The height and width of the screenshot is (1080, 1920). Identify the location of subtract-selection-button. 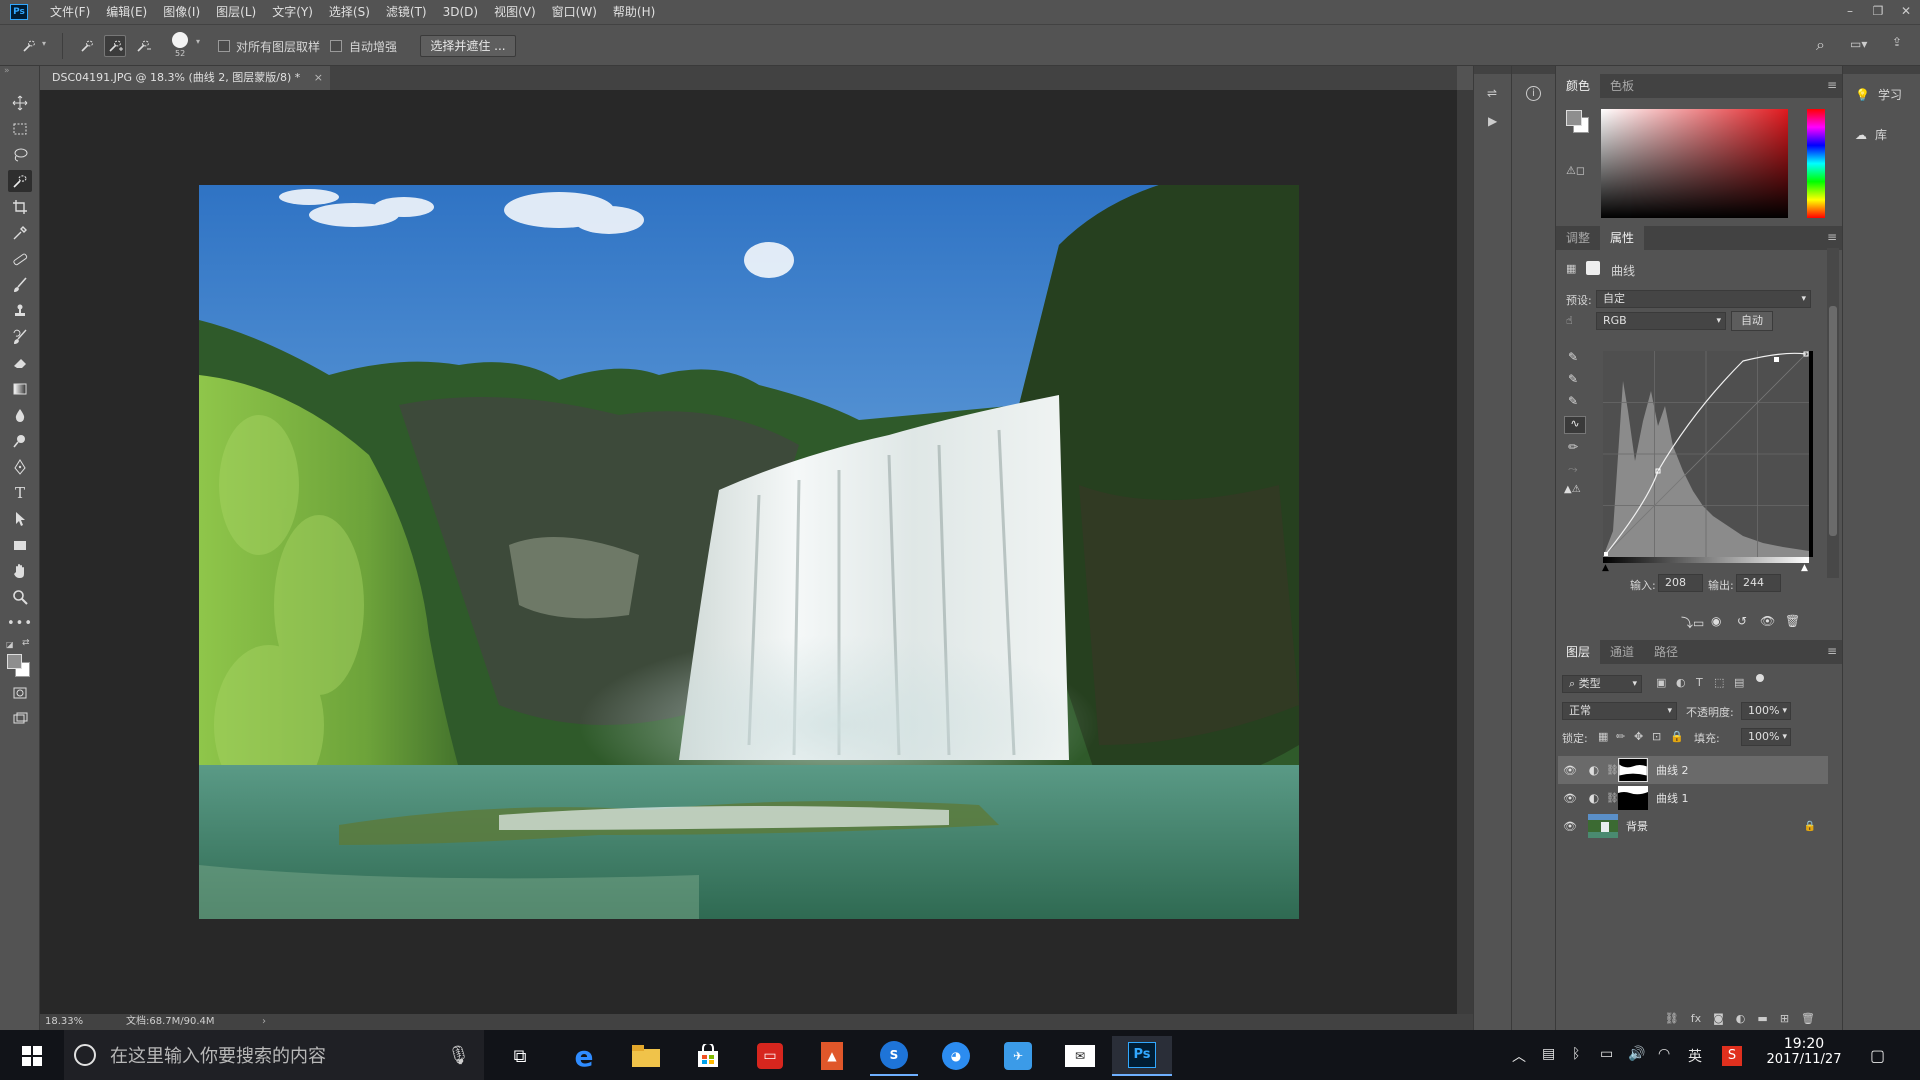
(143, 46).